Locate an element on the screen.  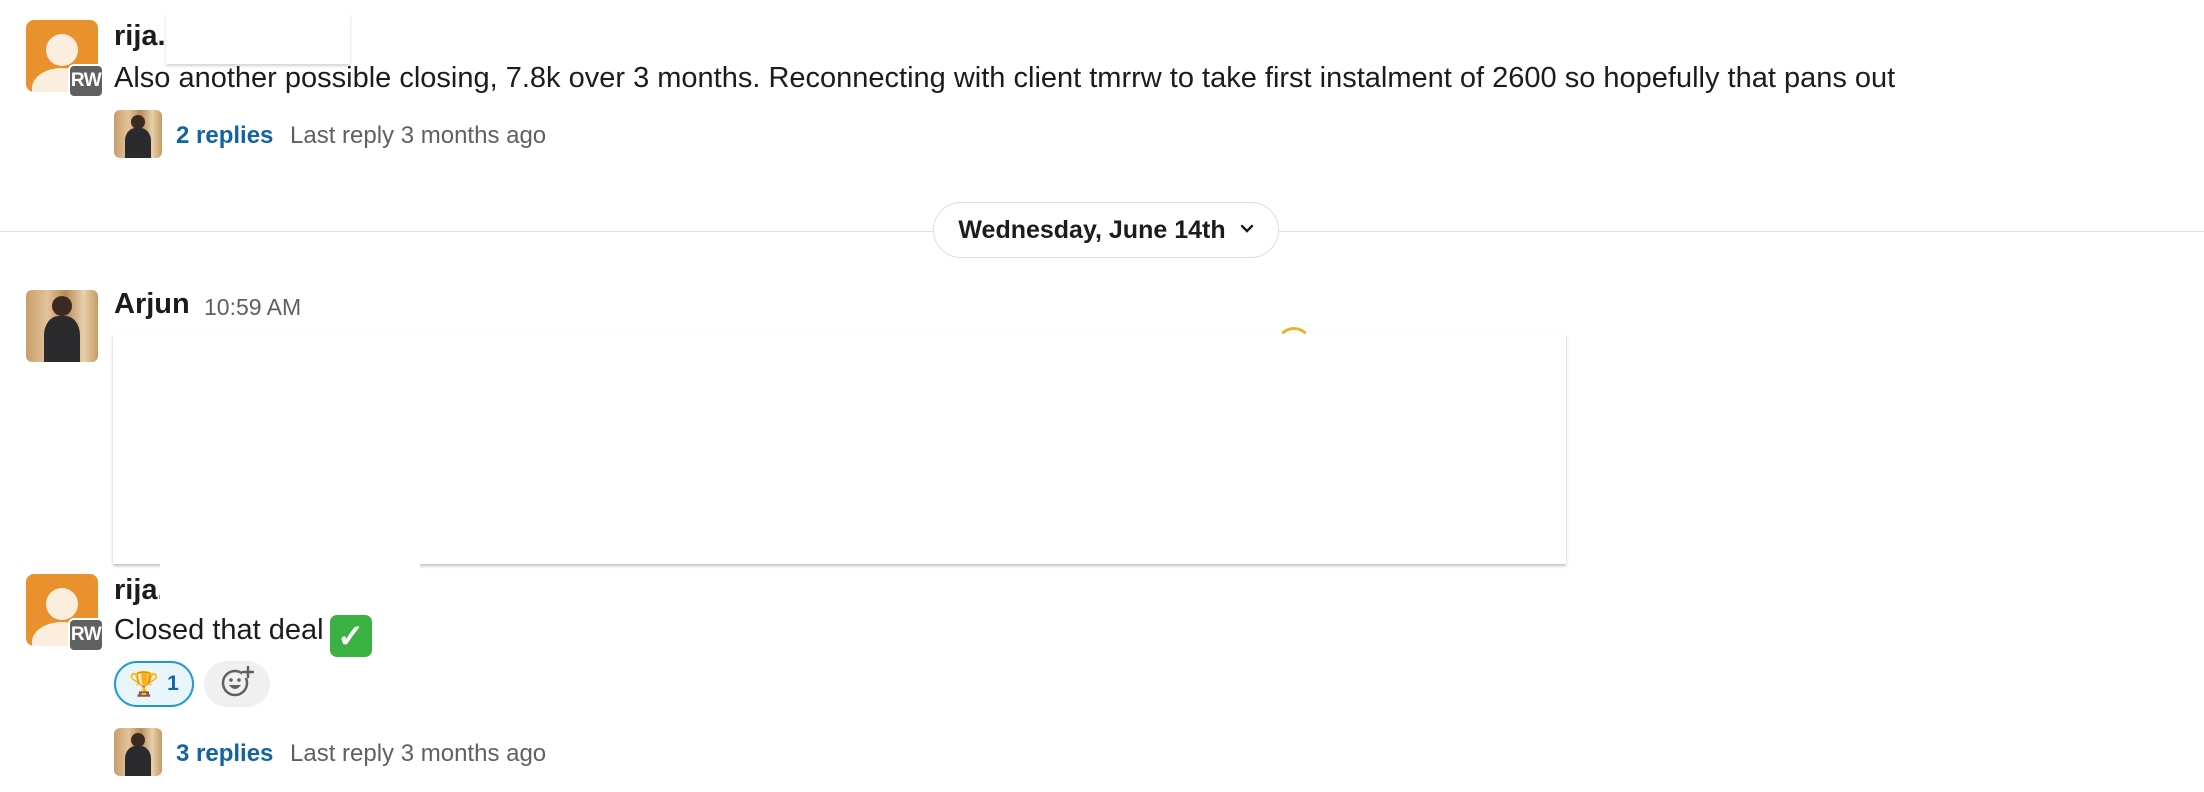
add-reaction-button is located at coordinates (237, 684).